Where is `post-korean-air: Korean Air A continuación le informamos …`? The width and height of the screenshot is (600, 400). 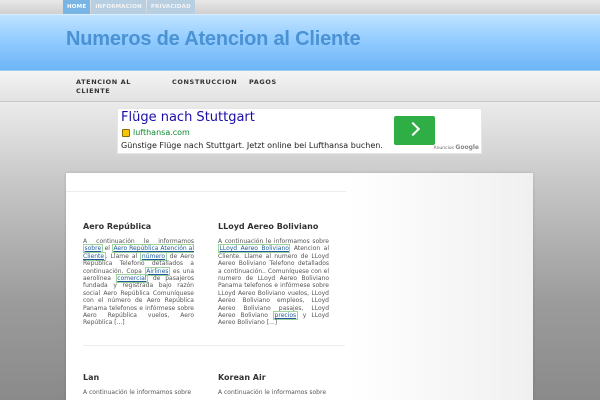 post-korean-air: Korean Air A continuación le informamos … is located at coordinates (273, 384).